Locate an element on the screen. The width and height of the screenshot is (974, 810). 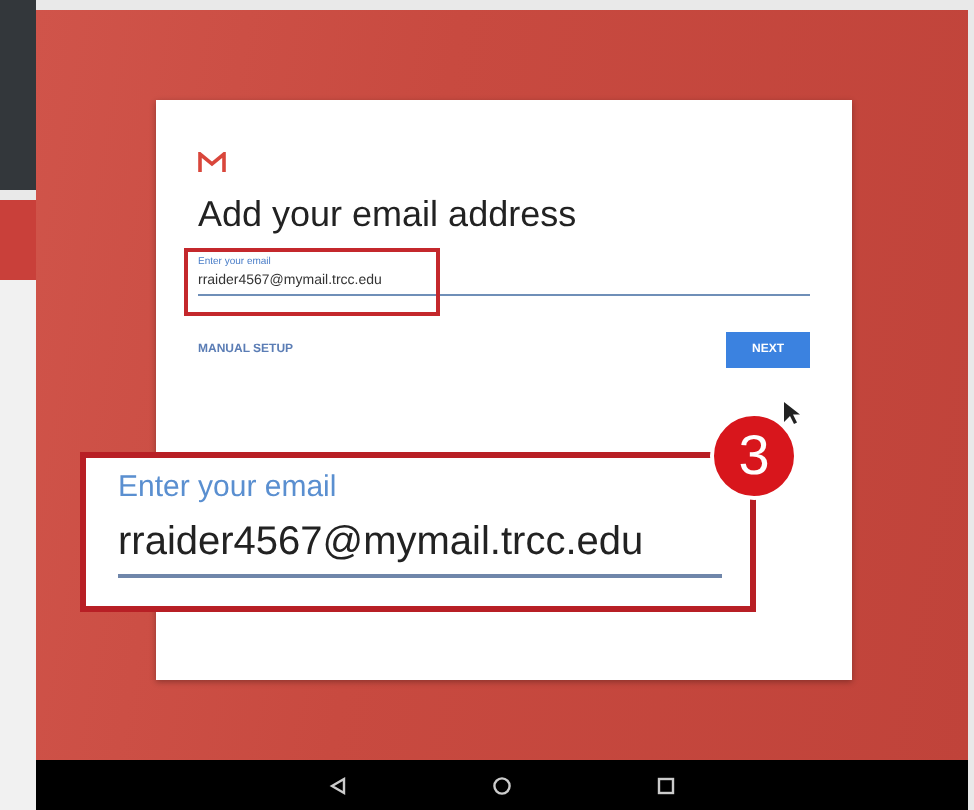
mail-logo-icon is located at coordinates (212, 163).